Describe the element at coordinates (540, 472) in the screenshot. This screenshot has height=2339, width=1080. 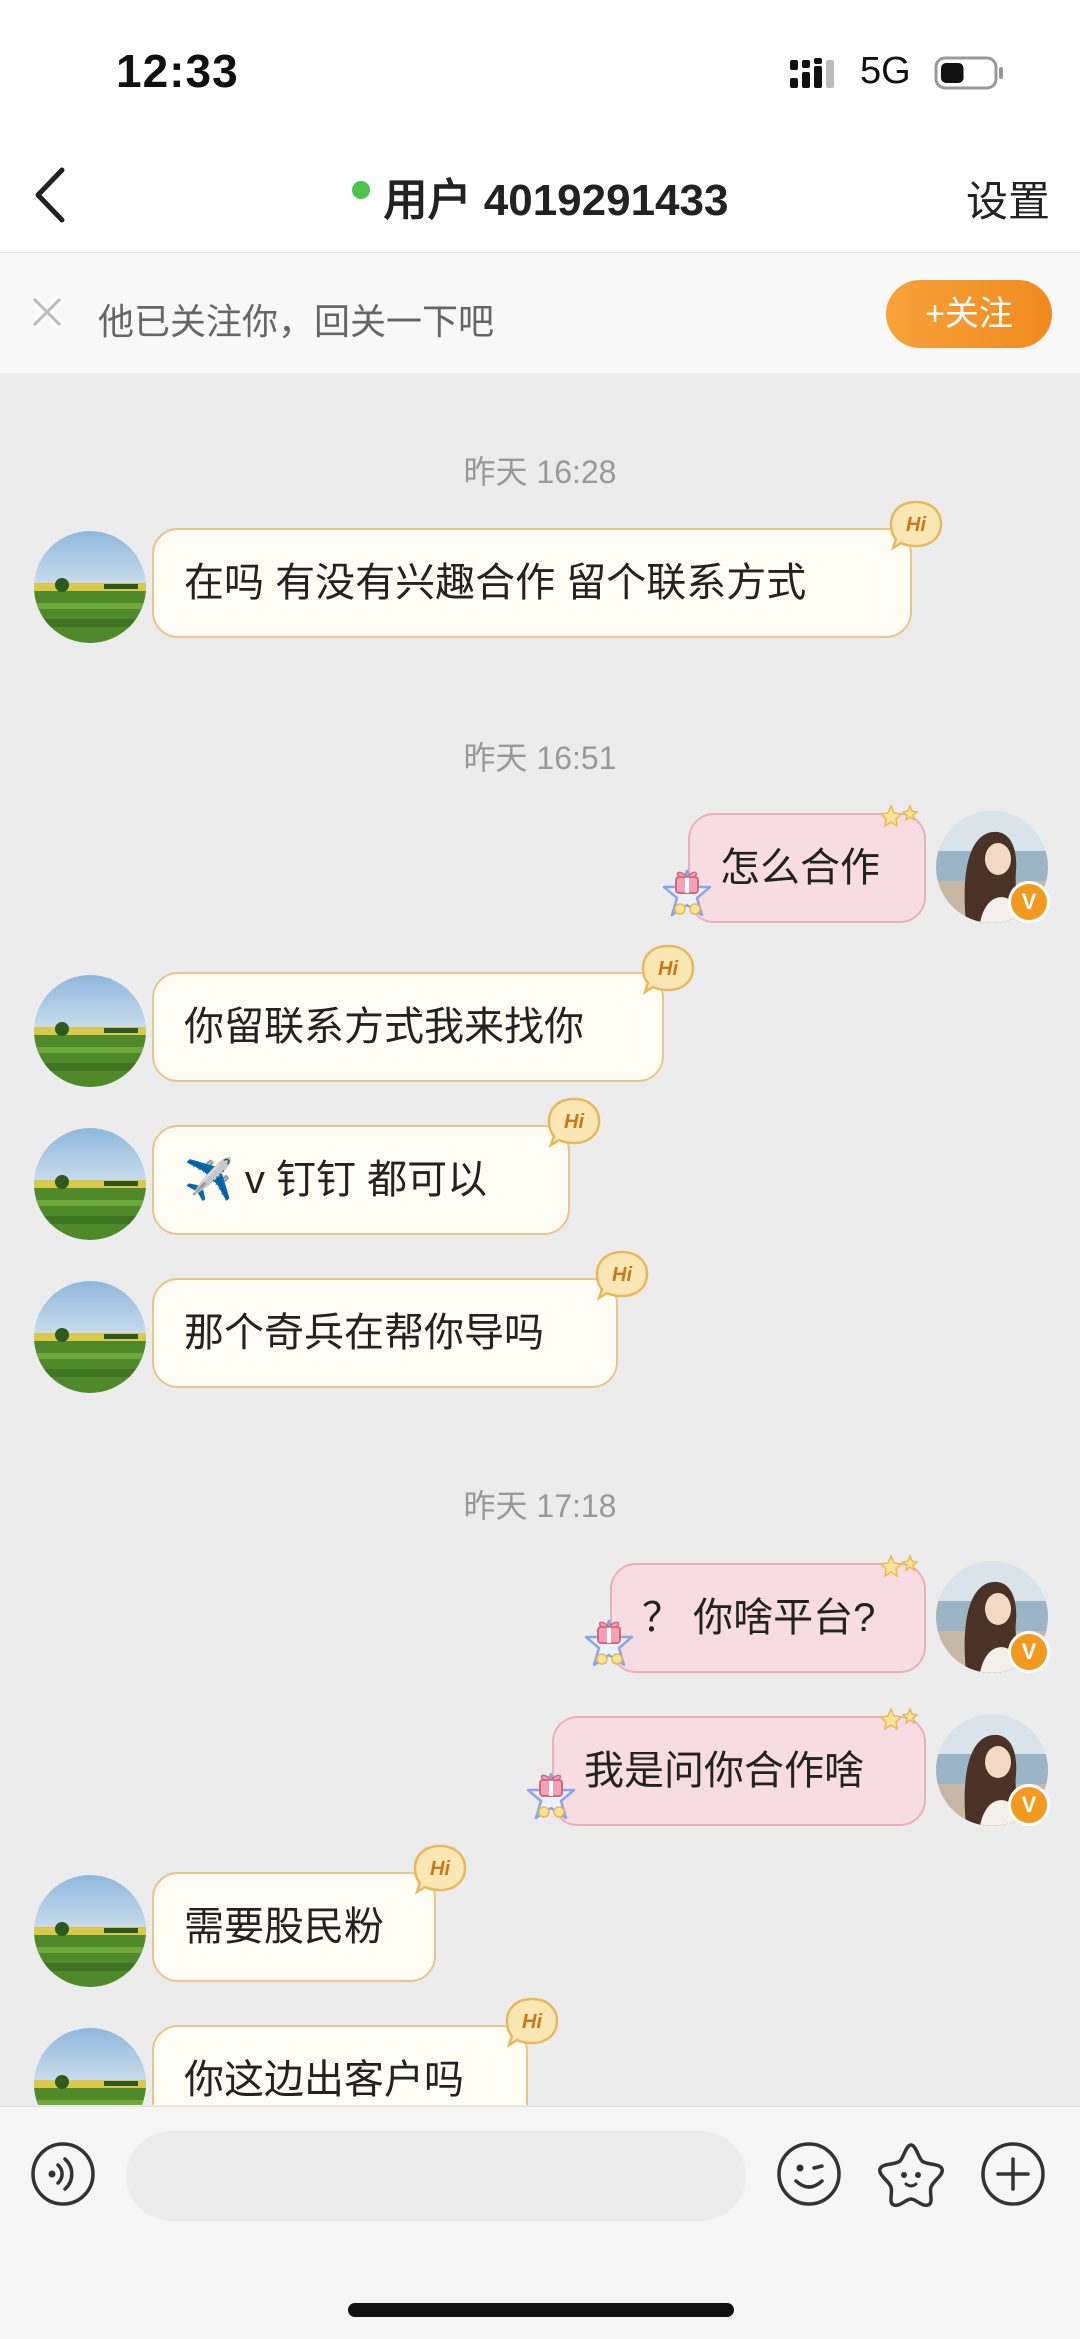
I see `timestamp: 昨天 16:28` at that location.